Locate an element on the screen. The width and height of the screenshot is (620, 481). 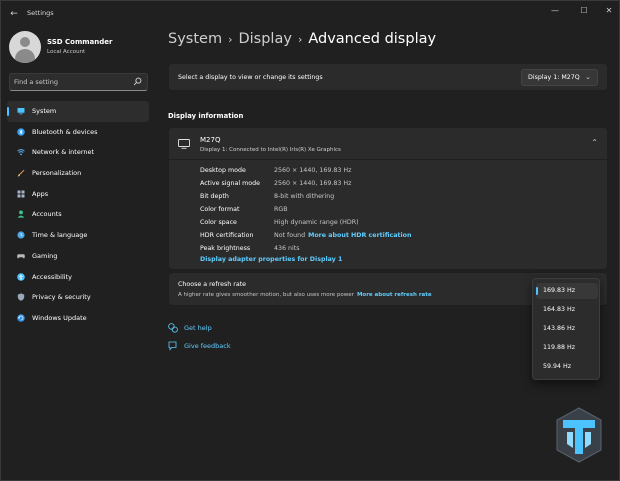
sidebar-item-privacy-security: Privacy & security is located at coordinates (78, 297).